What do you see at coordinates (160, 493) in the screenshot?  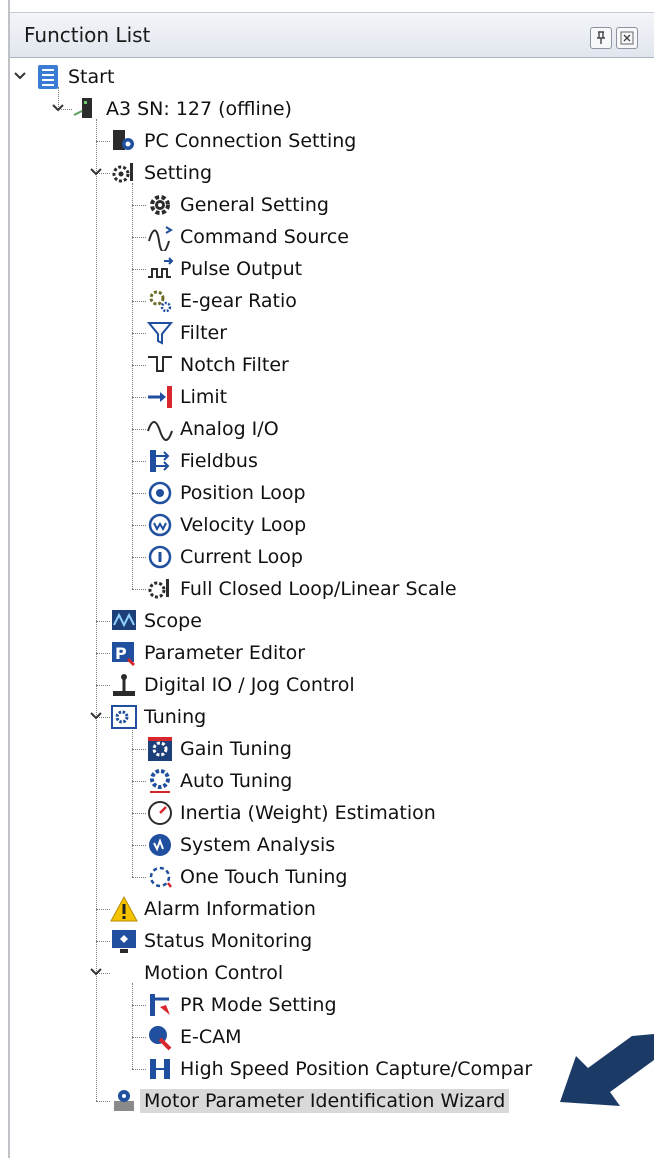 I see `position-loop-icon` at bounding box center [160, 493].